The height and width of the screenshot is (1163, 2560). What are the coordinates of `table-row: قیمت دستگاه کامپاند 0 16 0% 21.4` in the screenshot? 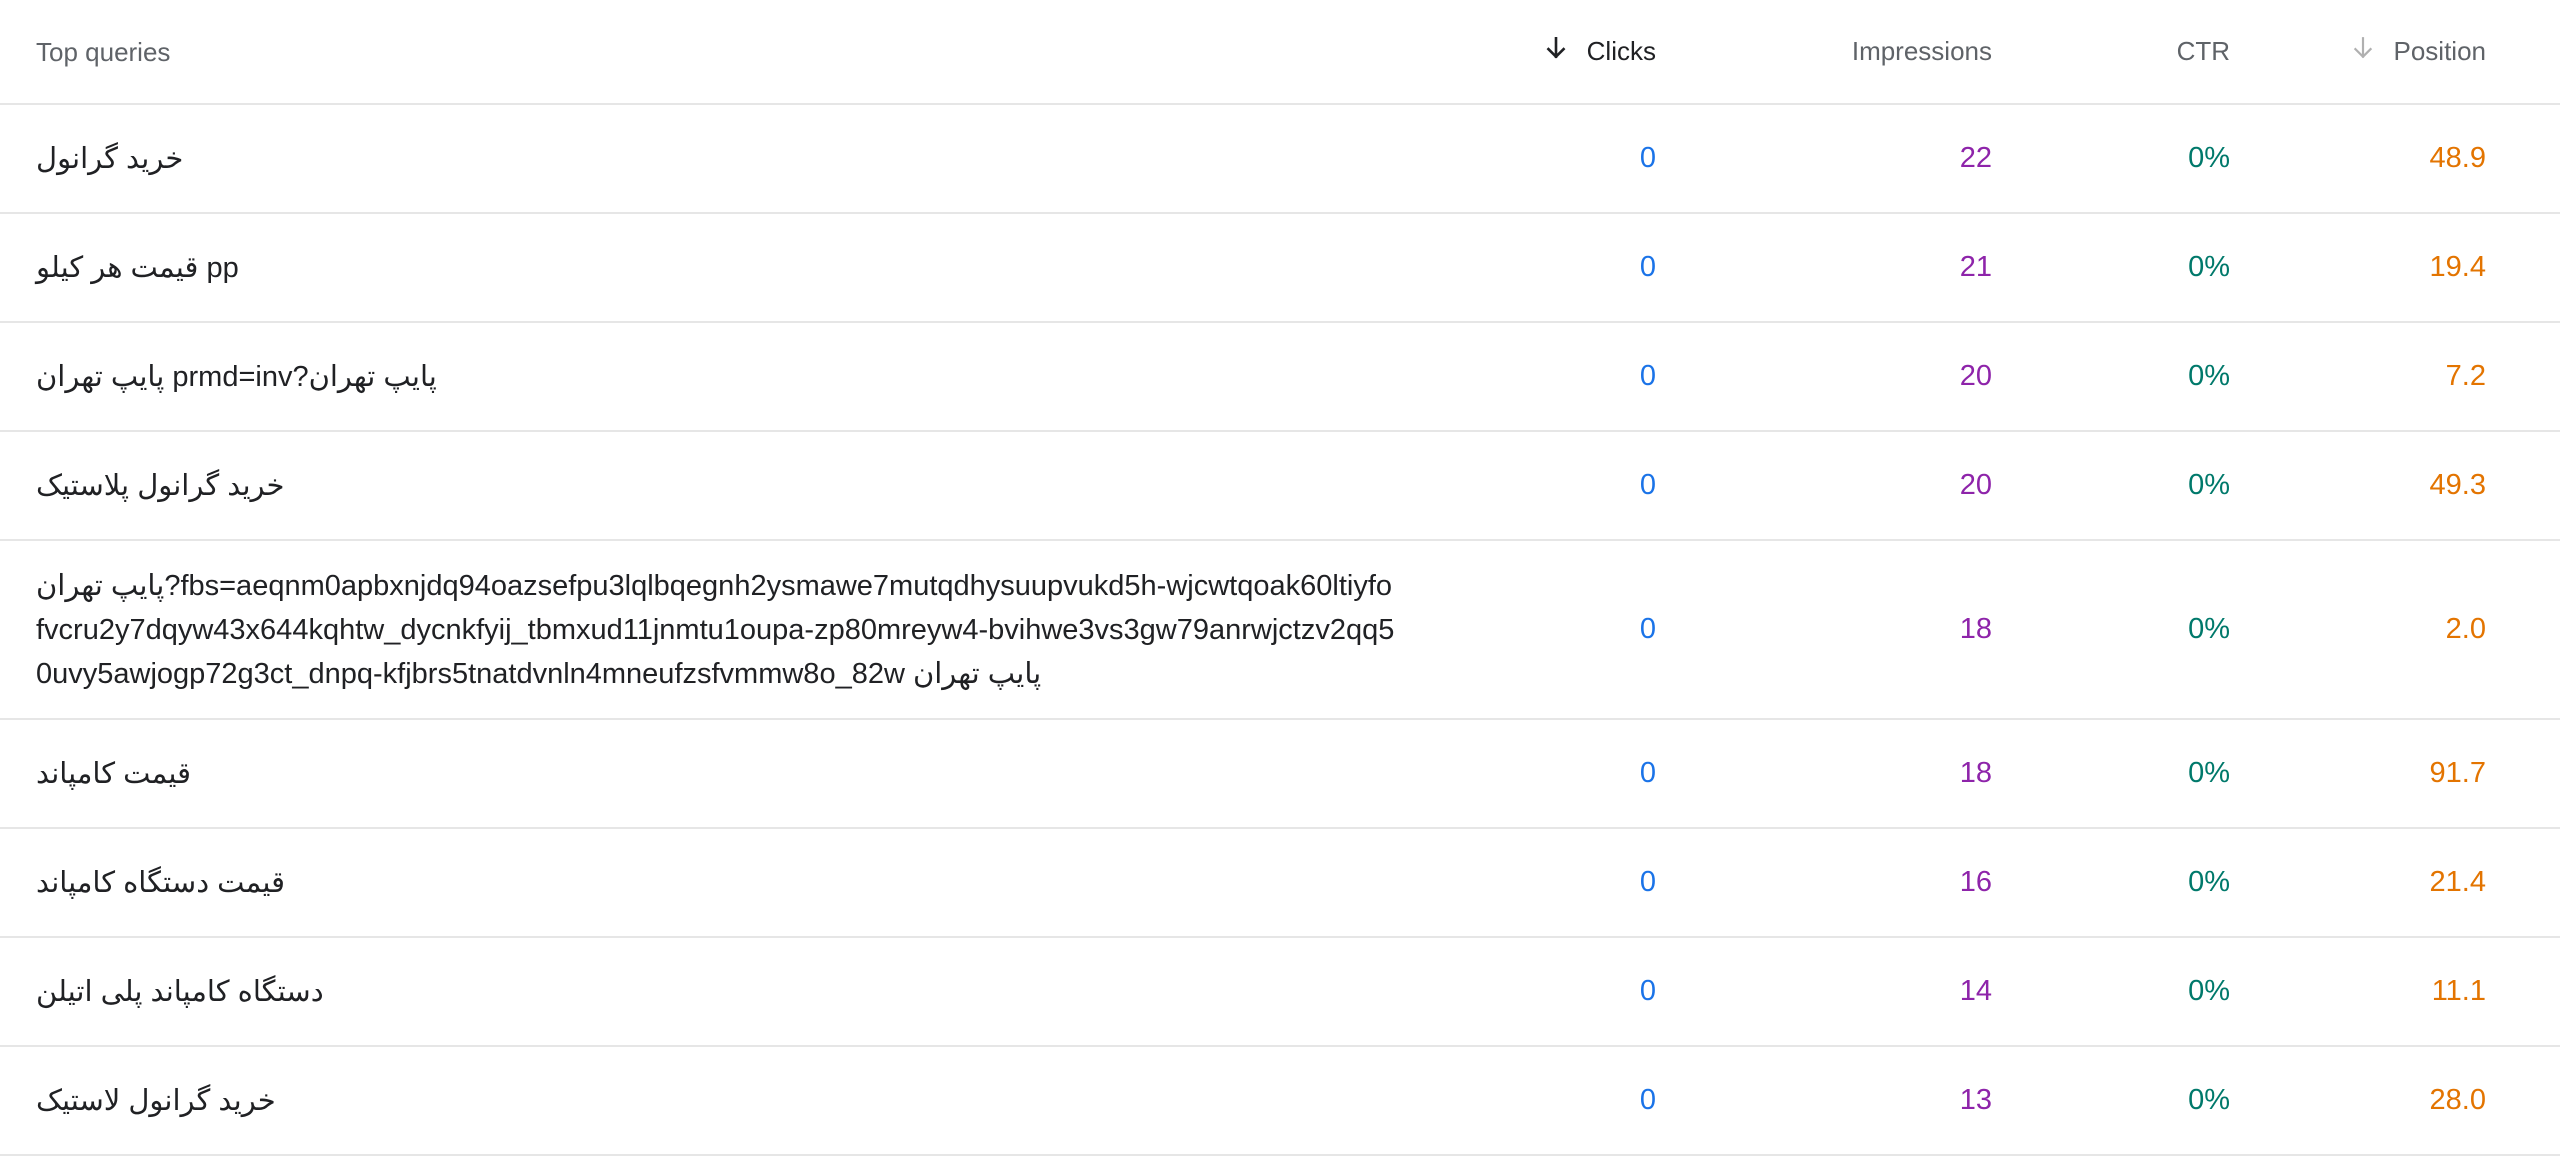 It's located at (1280, 883).